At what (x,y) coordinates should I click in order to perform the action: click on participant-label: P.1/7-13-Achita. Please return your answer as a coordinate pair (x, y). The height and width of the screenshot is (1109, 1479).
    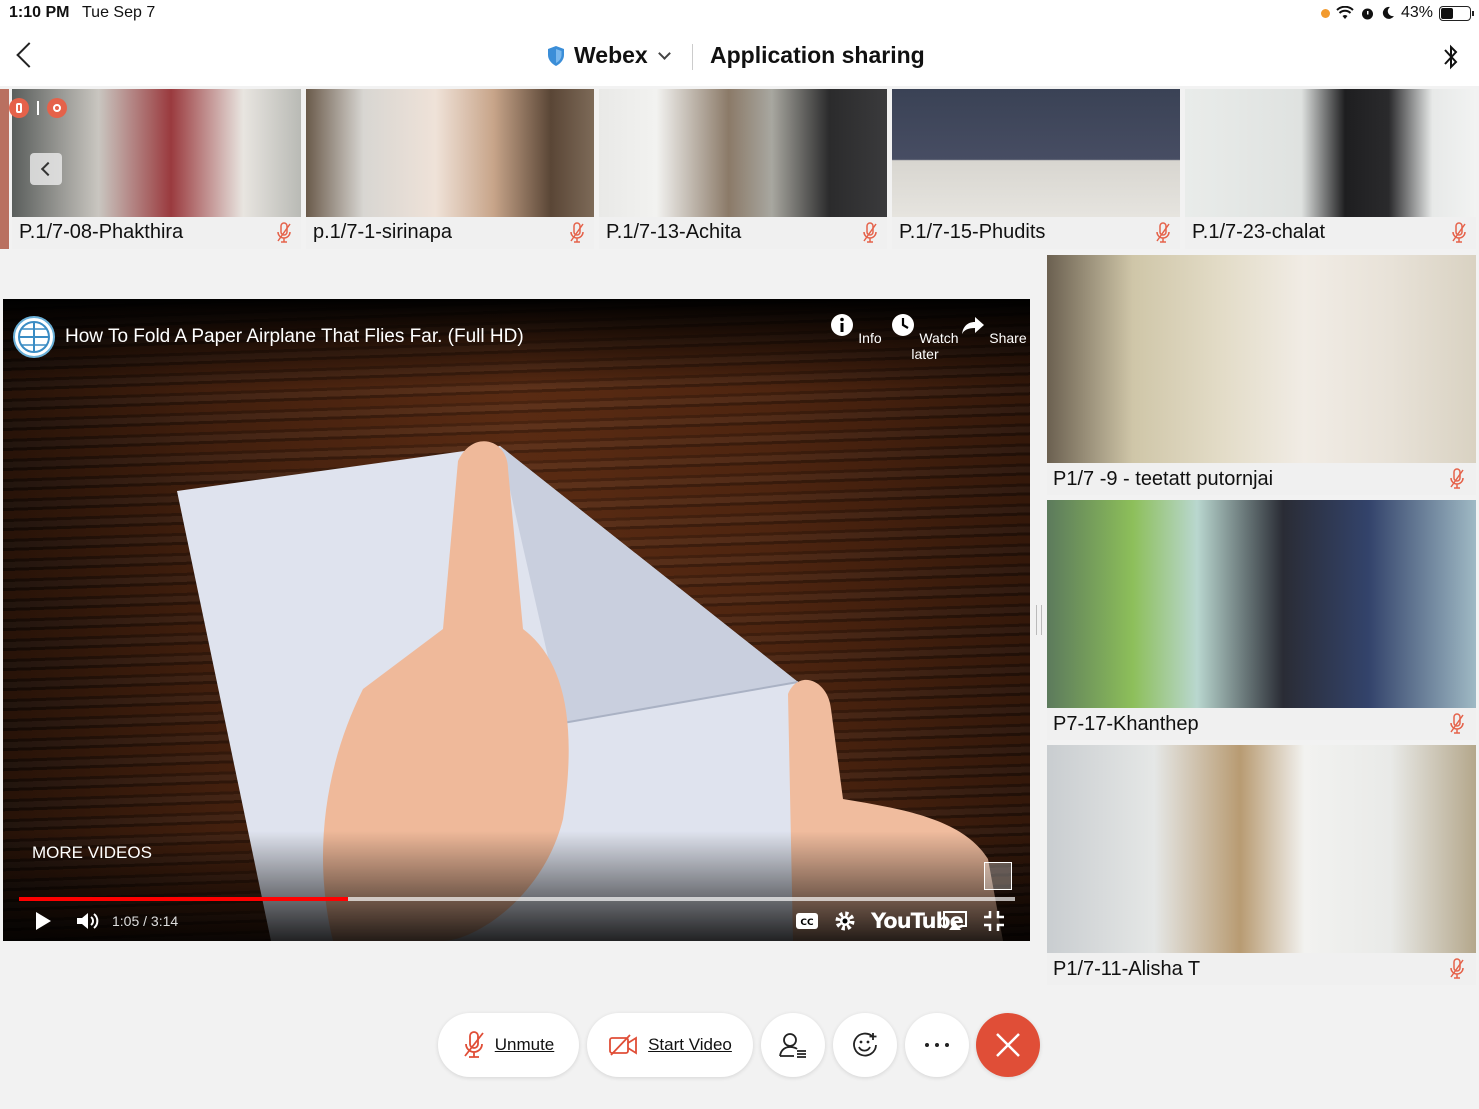
    Looking at the image, I should click on (743, 233).